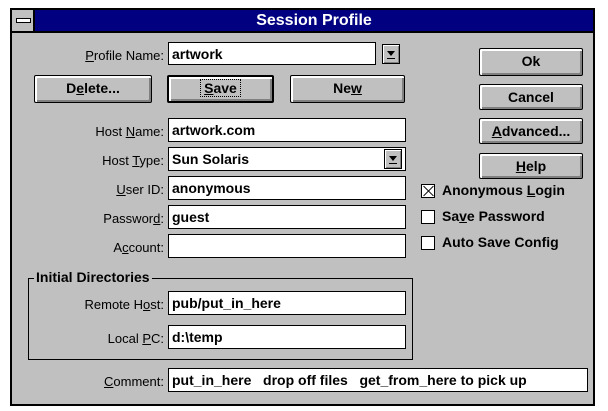 Image resolution: width=608 pixels, height=411 pixels. I want to click on anonymous-login-label: Anonymous Login, so click(503, 190).